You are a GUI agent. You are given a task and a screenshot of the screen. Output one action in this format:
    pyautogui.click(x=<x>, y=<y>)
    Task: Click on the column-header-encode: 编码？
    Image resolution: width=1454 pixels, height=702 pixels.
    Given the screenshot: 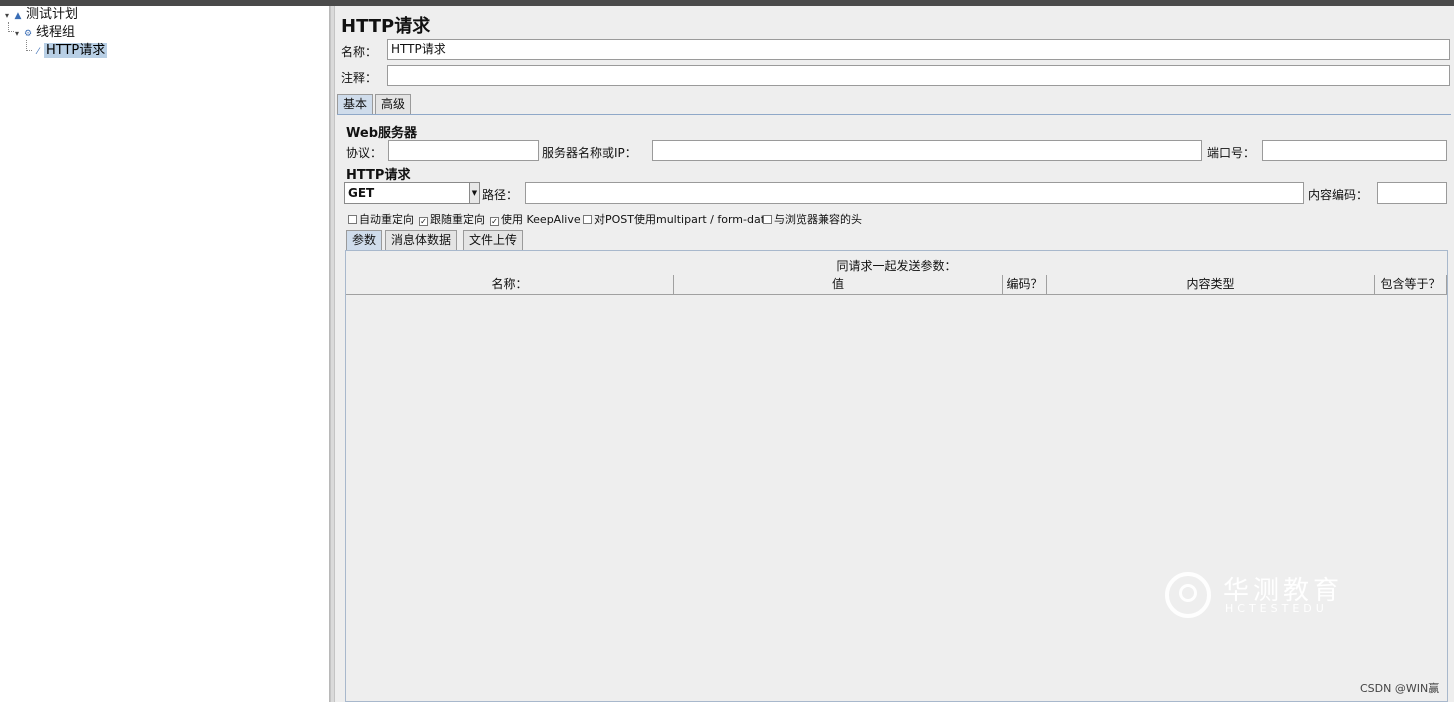 What is the action you would take?
    pyautogui.click(x=1025, y=285)
    